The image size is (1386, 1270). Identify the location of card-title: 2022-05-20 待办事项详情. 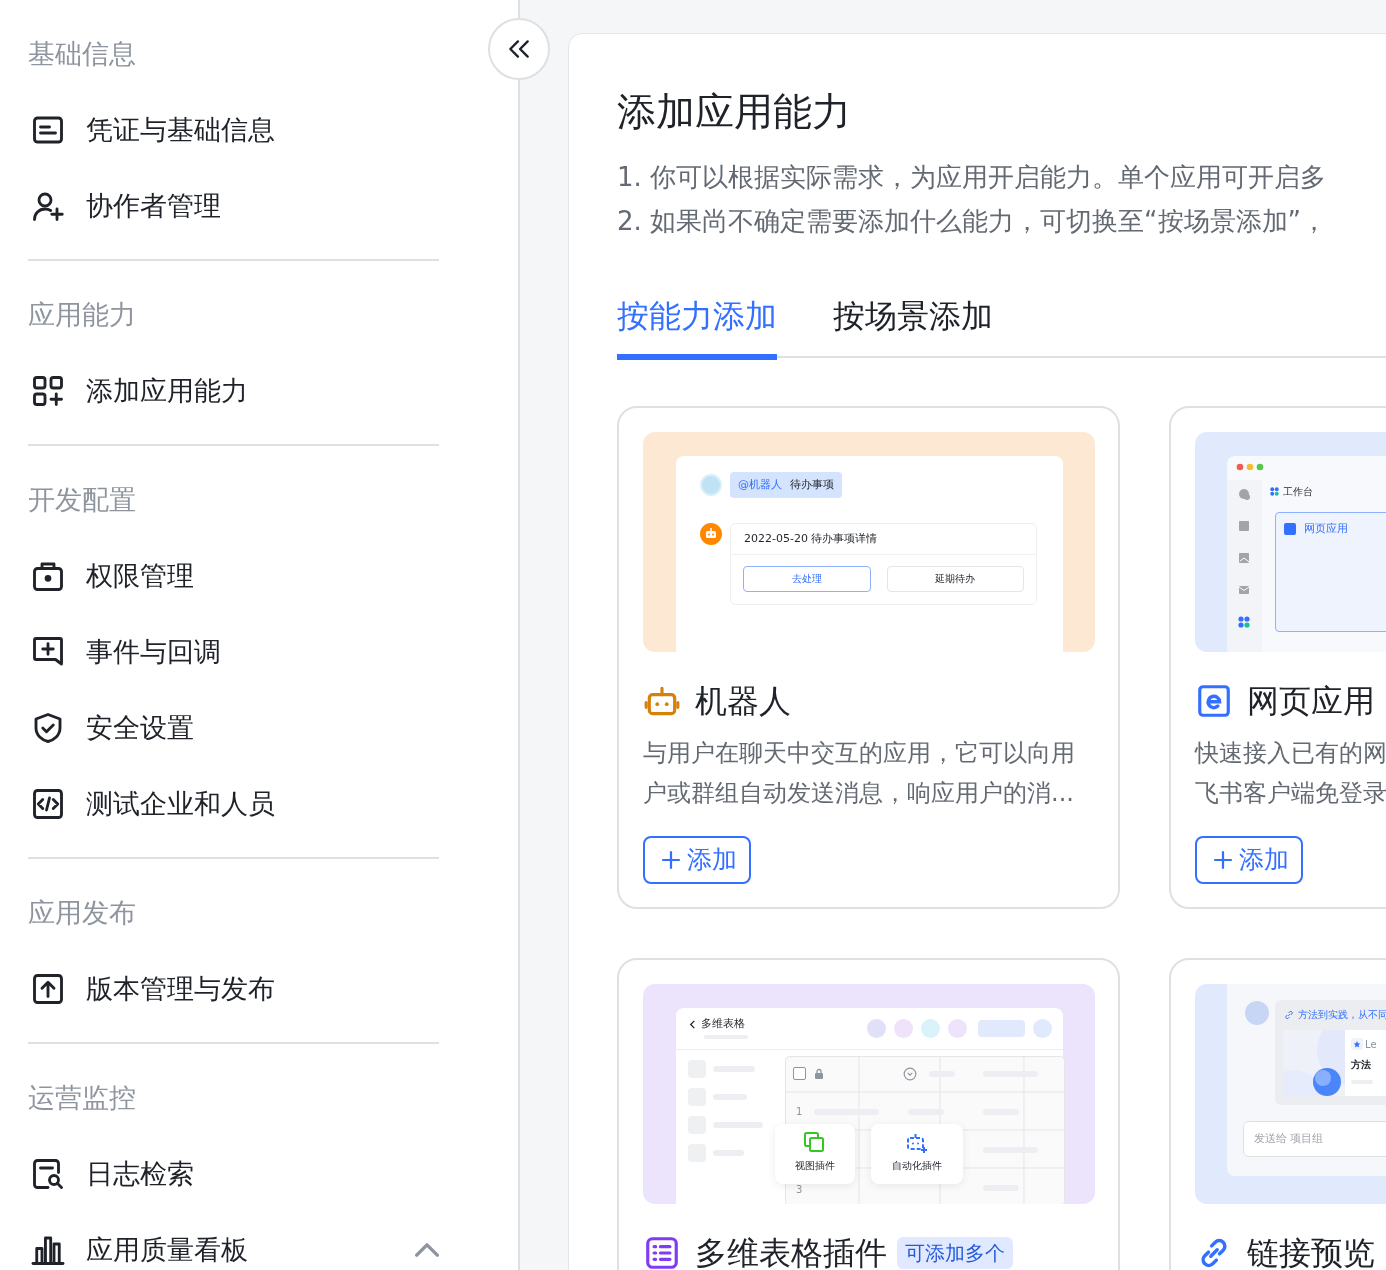
(883, 539).